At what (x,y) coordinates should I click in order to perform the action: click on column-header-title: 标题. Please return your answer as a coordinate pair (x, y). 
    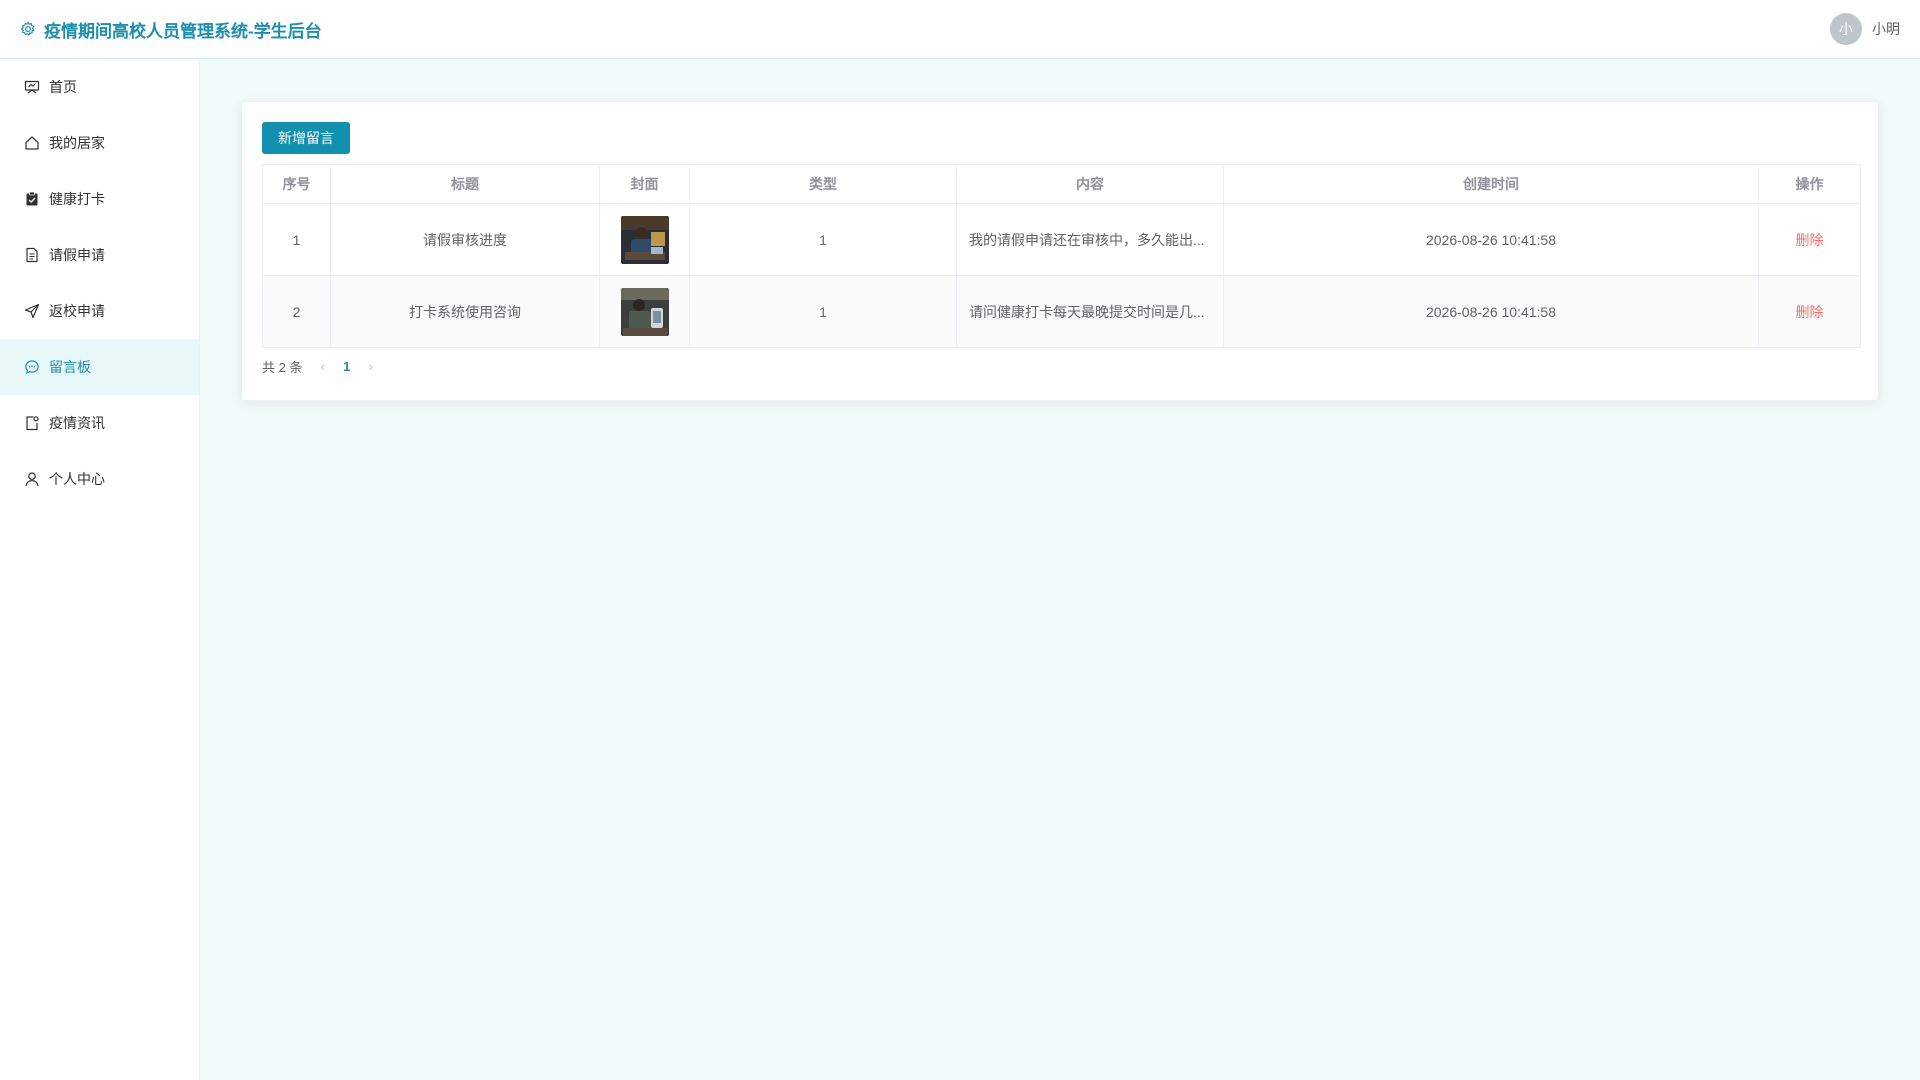
    Looking at the image, I should click on (465, 184).